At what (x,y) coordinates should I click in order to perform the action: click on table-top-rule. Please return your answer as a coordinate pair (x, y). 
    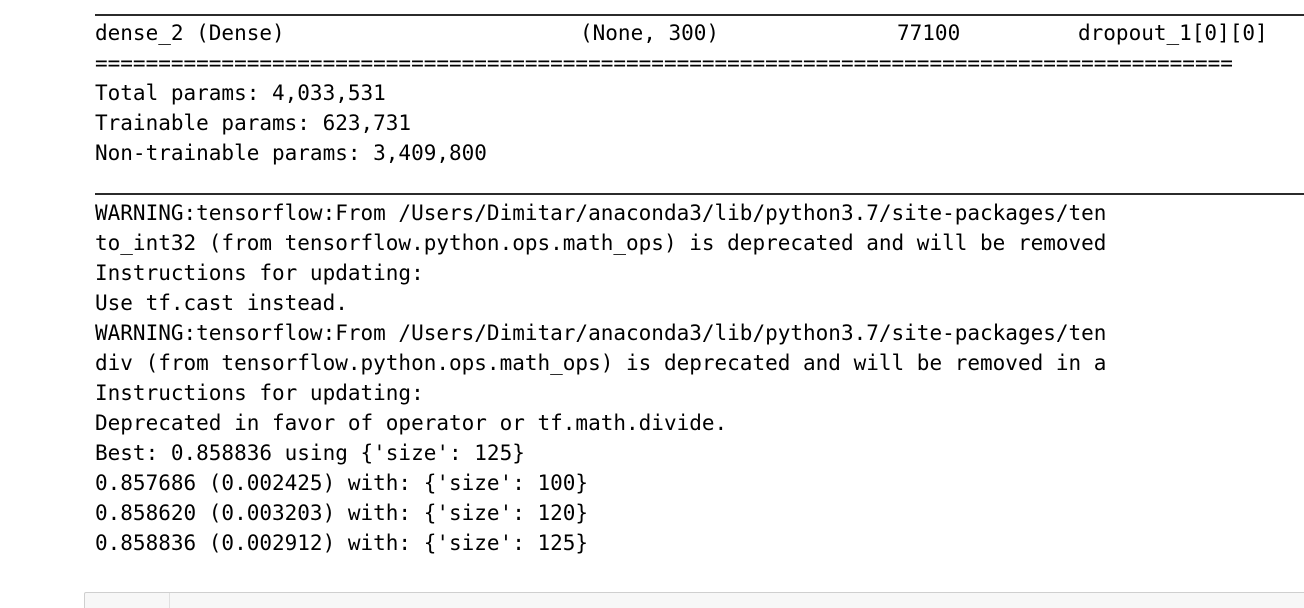
    Looking at the image, I should click on (699, 15).